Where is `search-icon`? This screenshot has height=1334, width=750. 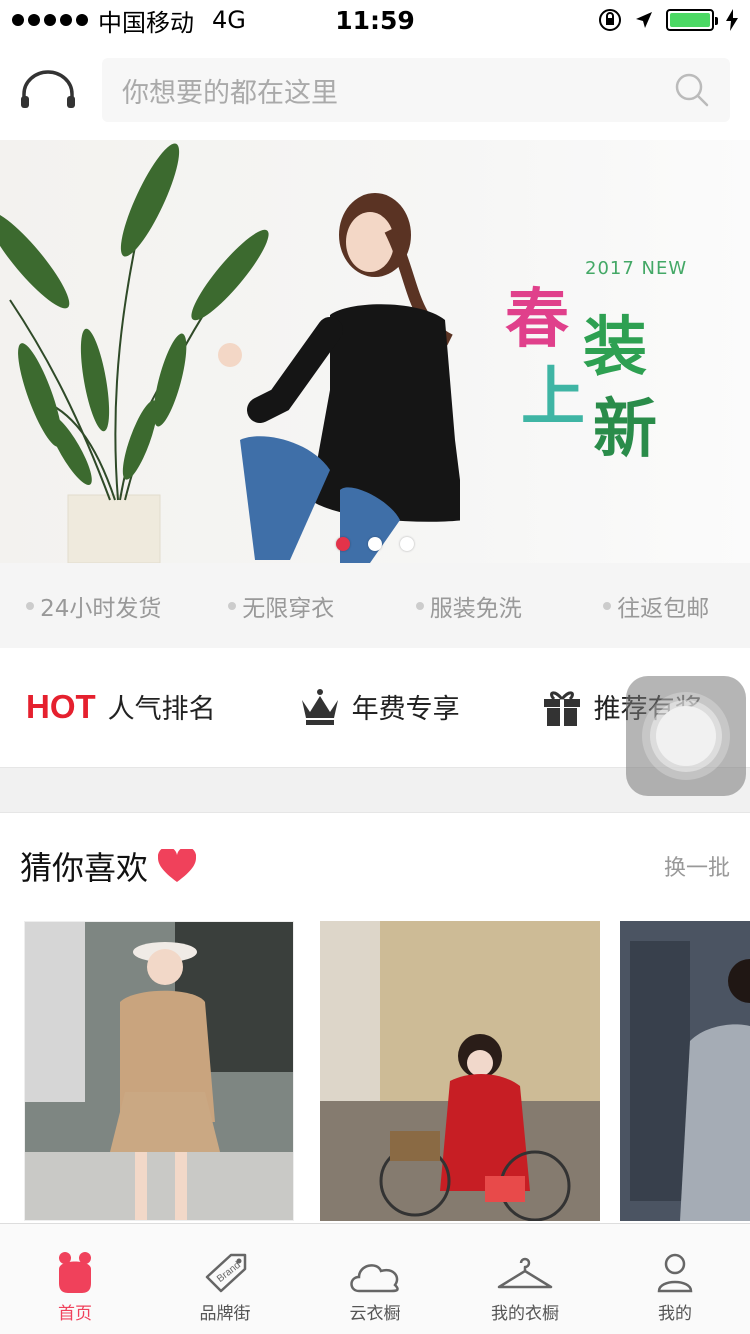 search-icon is located at coordinates (692, 90).